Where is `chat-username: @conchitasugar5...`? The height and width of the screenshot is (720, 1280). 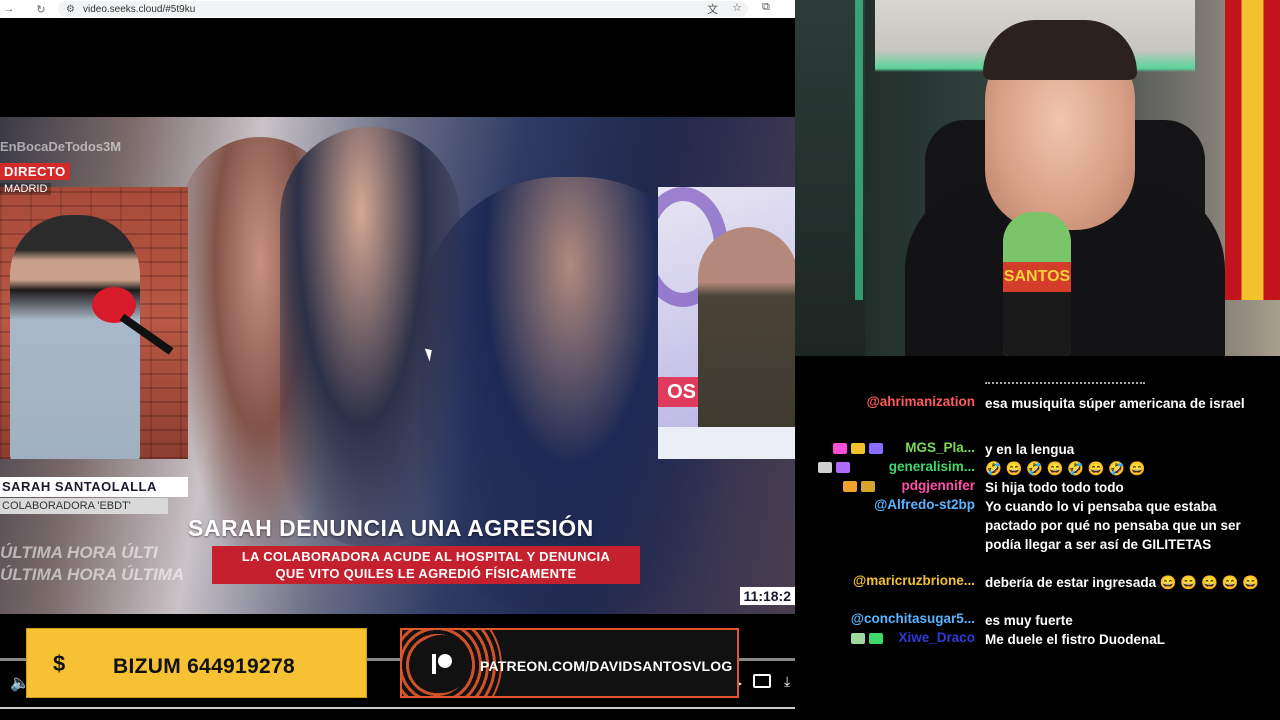 chat-username: @conchitasugar5... is located at coordinates (913, 618).